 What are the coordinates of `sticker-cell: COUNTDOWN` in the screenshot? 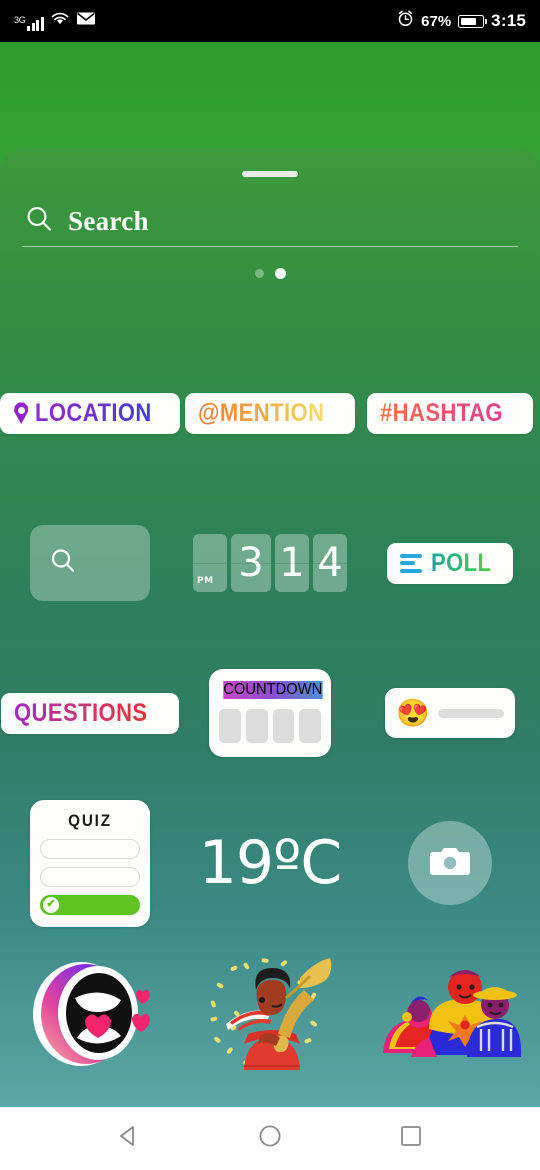 It's located at (270, 713).